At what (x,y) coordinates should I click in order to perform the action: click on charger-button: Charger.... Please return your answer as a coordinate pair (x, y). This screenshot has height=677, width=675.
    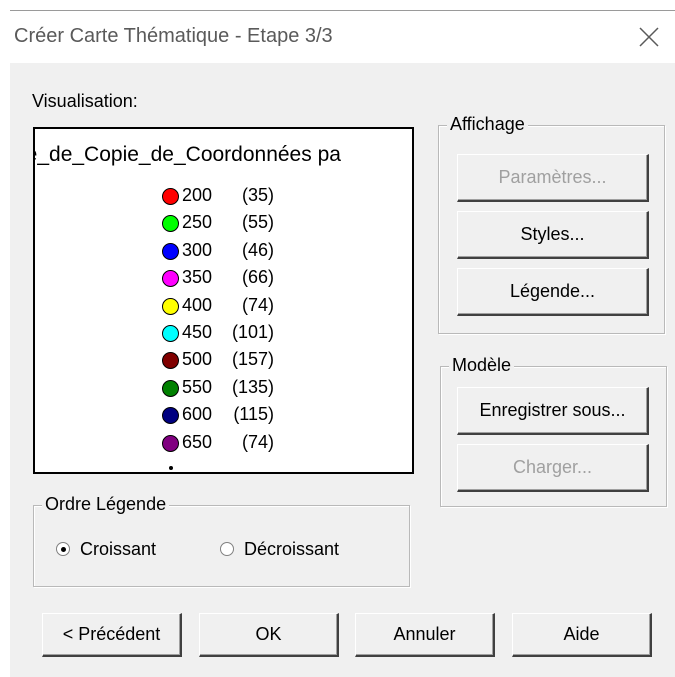
    Looking at the image, I should click on (553, 468).